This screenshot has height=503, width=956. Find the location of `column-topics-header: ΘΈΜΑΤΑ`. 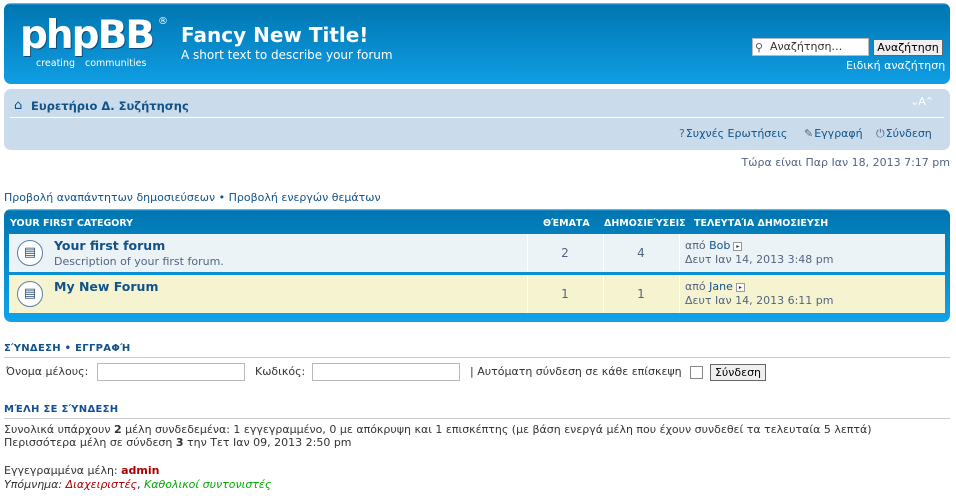

column-topics-header: ΘΈΜΑΤΑ is located at coordinates (566, 223).